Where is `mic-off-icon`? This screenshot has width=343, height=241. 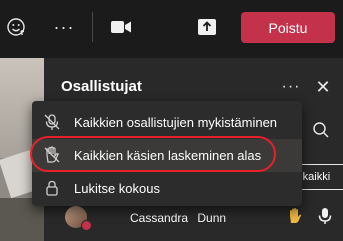 mic-off-icon is located at coordinates (52, 122).